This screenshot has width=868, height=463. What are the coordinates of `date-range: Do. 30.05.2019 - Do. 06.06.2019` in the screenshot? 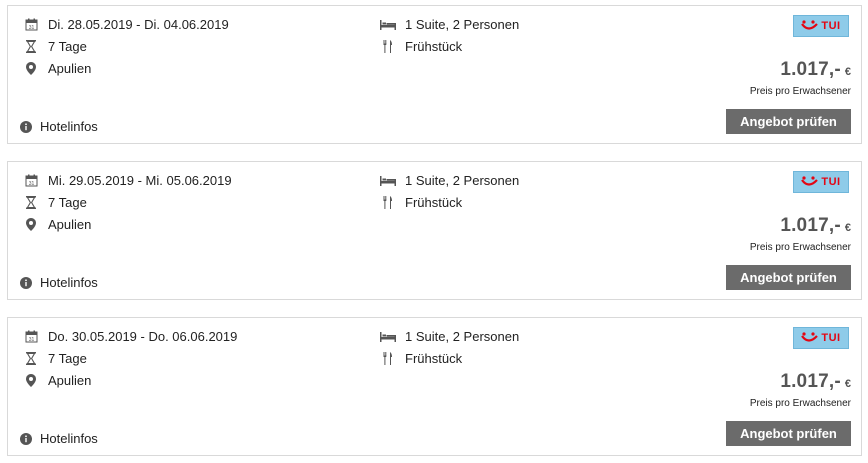 It's located at (143, 336).